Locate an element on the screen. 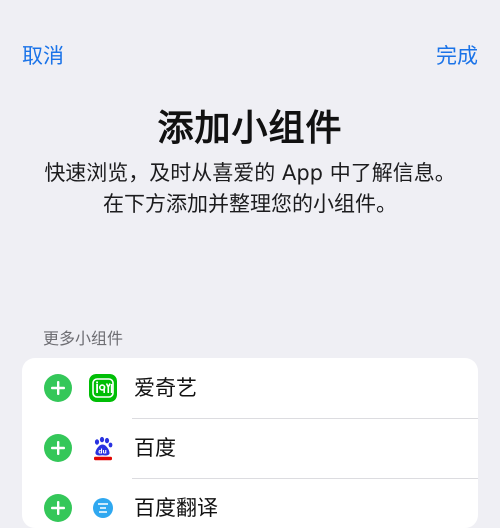 The image size is (500, 528). widget-row-baidu-translate: 百度翻译 is located at coordinates (250, 503).